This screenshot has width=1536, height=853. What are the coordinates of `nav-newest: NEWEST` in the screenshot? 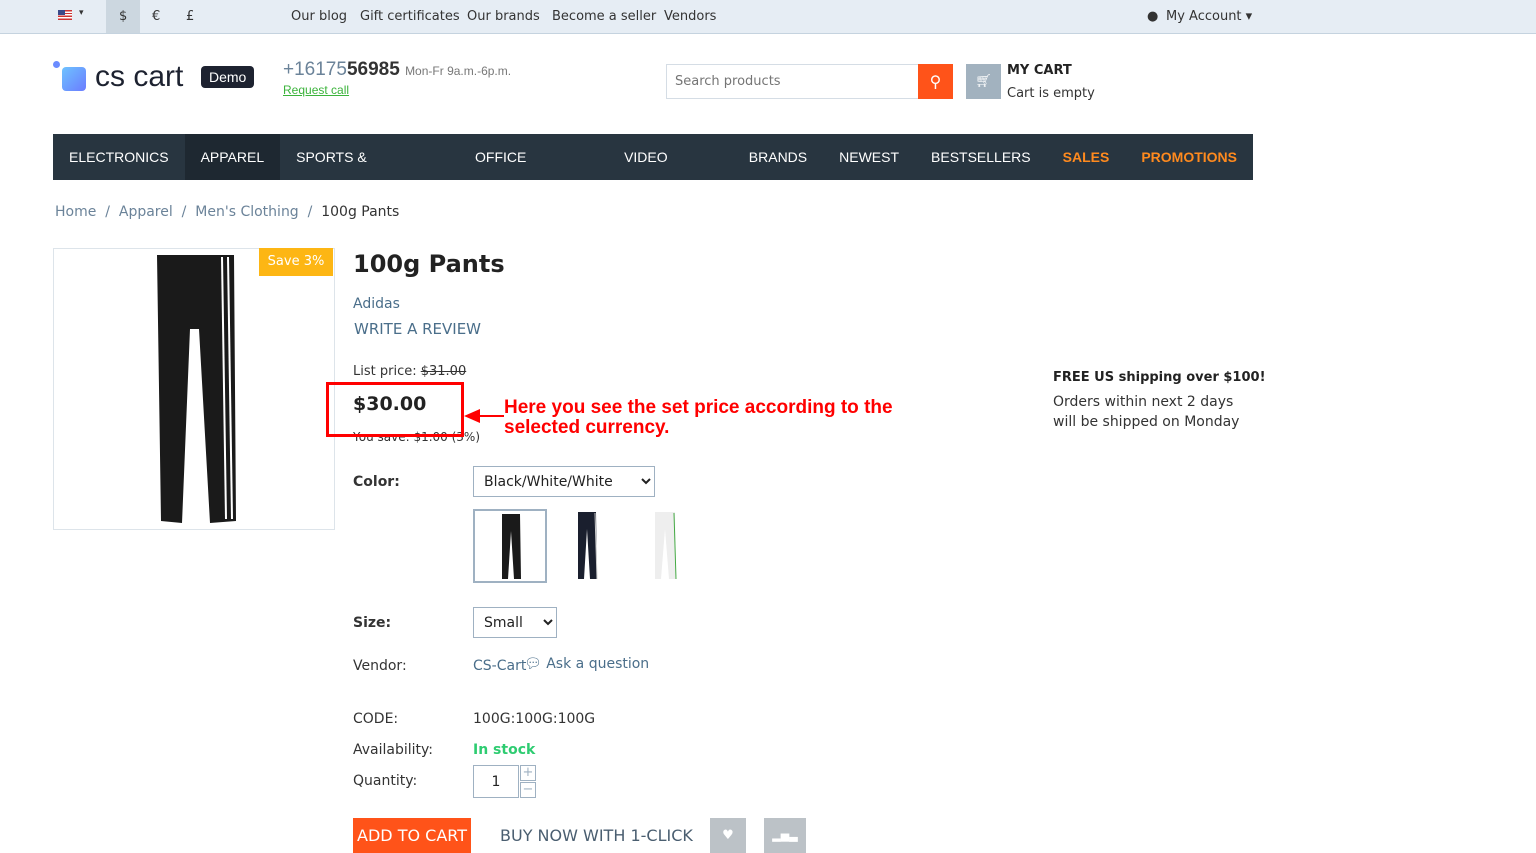 It's located at (869, 157).